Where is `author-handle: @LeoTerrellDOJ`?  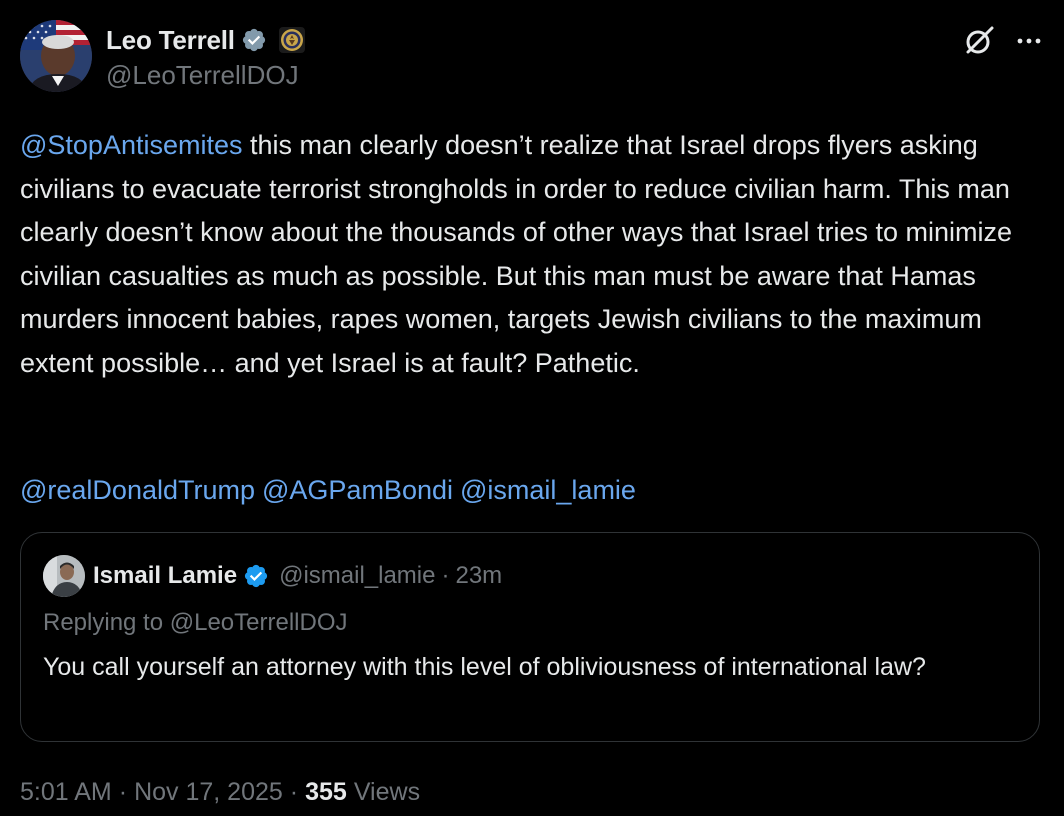
author-handle: @LeoTerrellDOJ is located at coordinates (202, 75).